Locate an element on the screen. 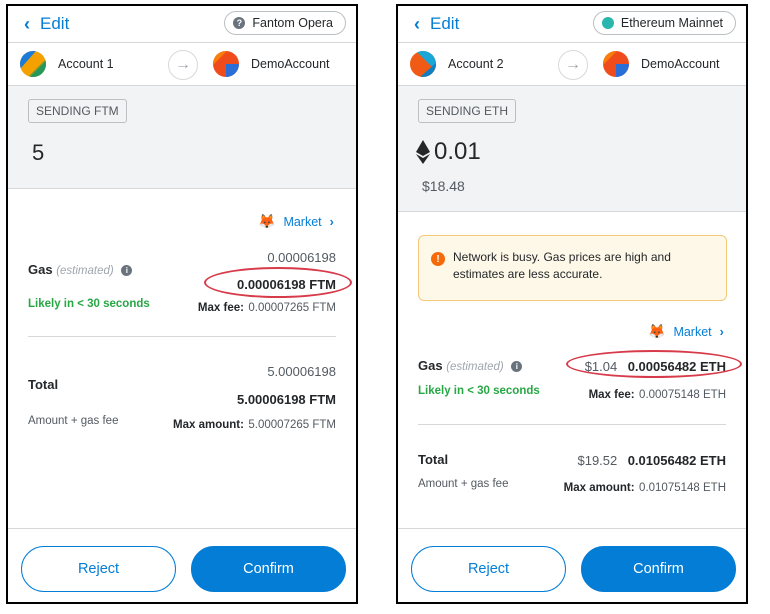 Image resolution: width=770 pixels, height=614 pixels. network-selector: Ethereum Mainnet is located at coordinates (664, 23).